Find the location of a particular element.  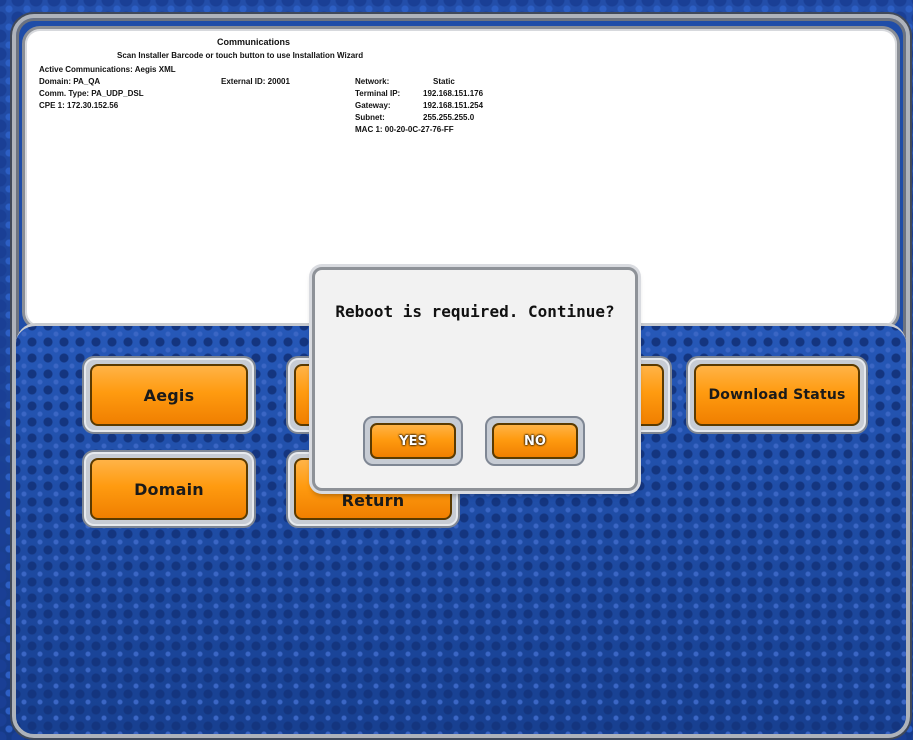

mac-text: MAC 1: 00-20-0C-27-76-FF is located at coordinates (404, 129).